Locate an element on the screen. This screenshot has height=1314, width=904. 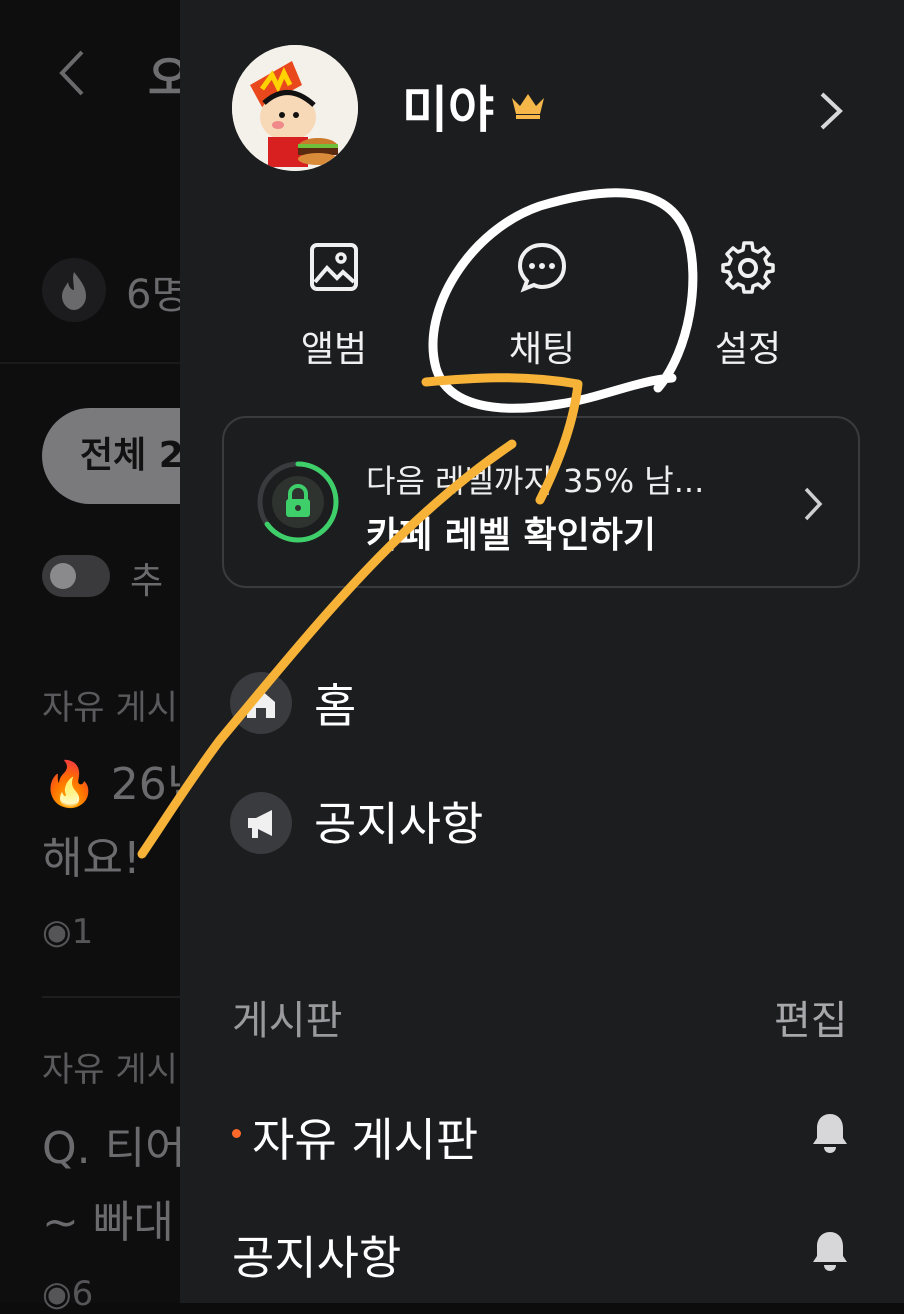
member-count: 6명 is located at coordinates (157, 295).